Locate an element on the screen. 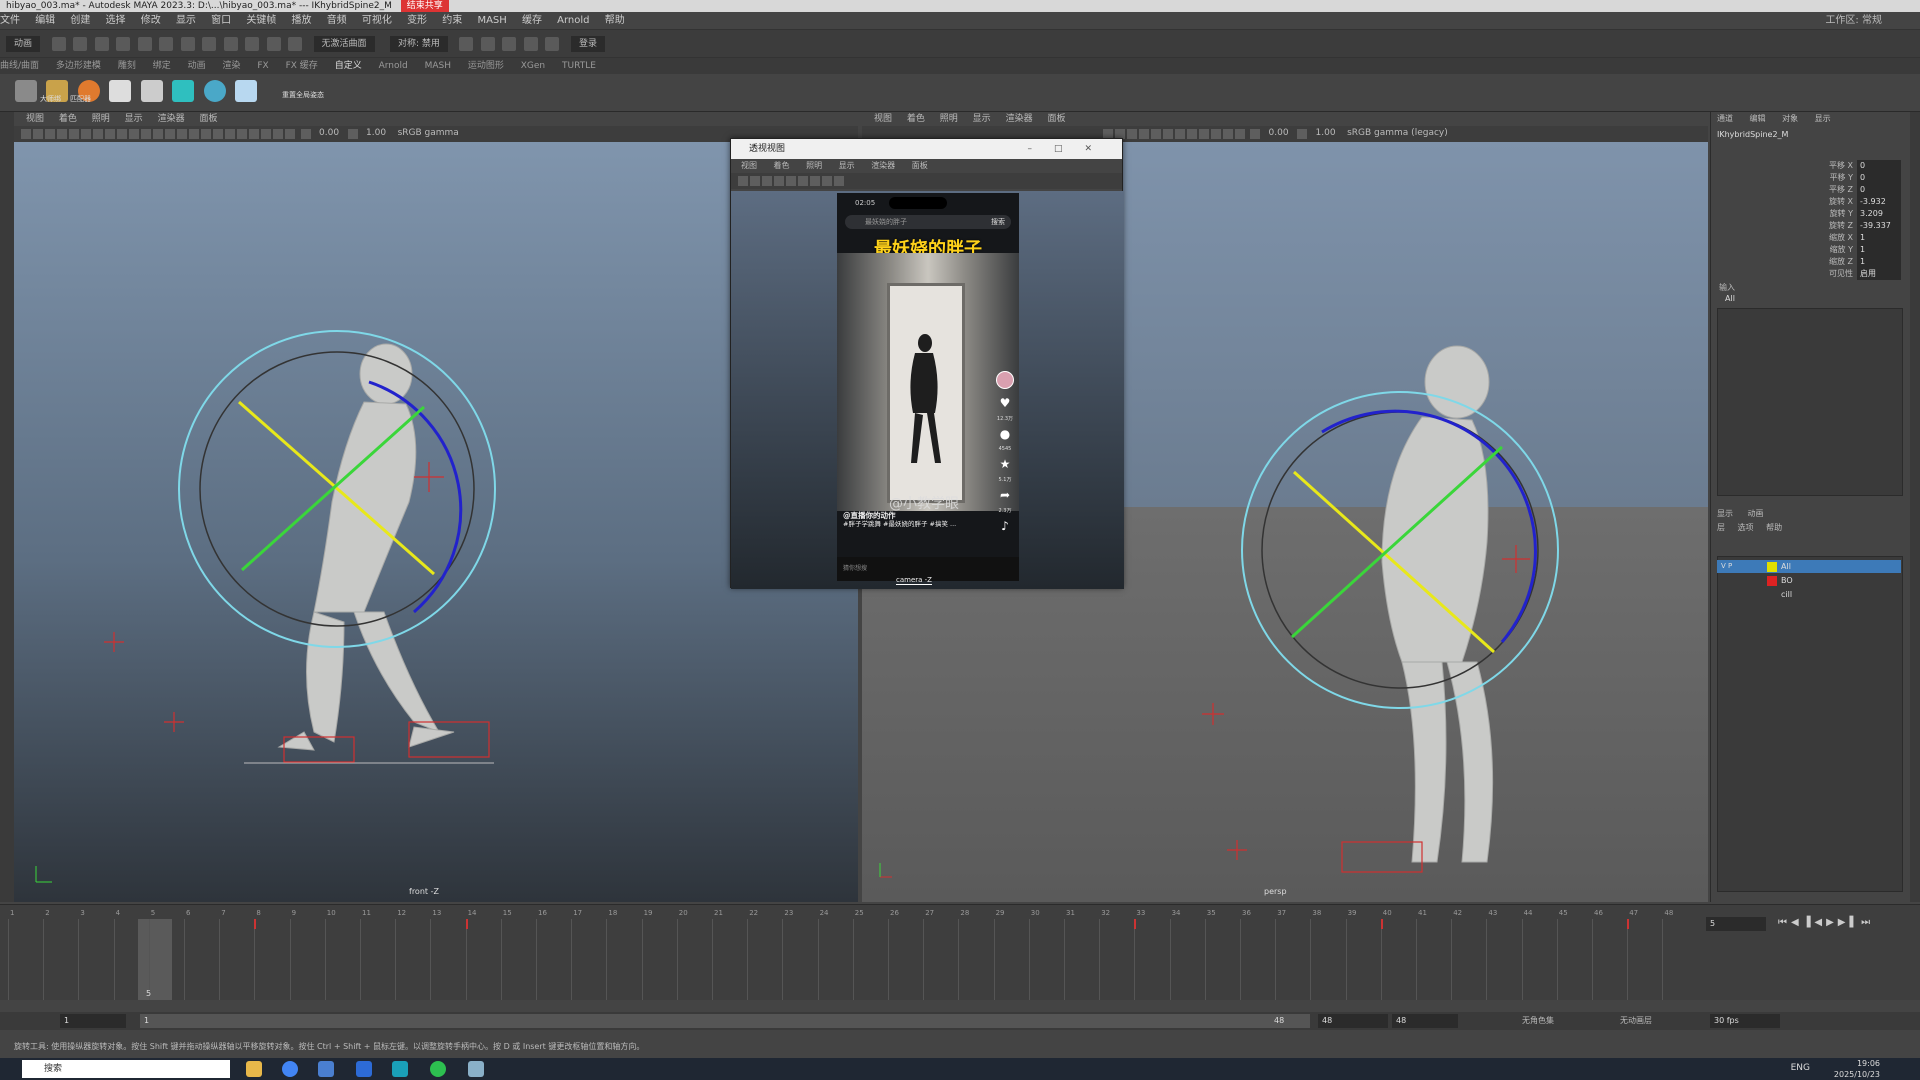 The width and height of the screenshot is (1920, 1080). open-scene-icon is located at coordinates (80, 44).